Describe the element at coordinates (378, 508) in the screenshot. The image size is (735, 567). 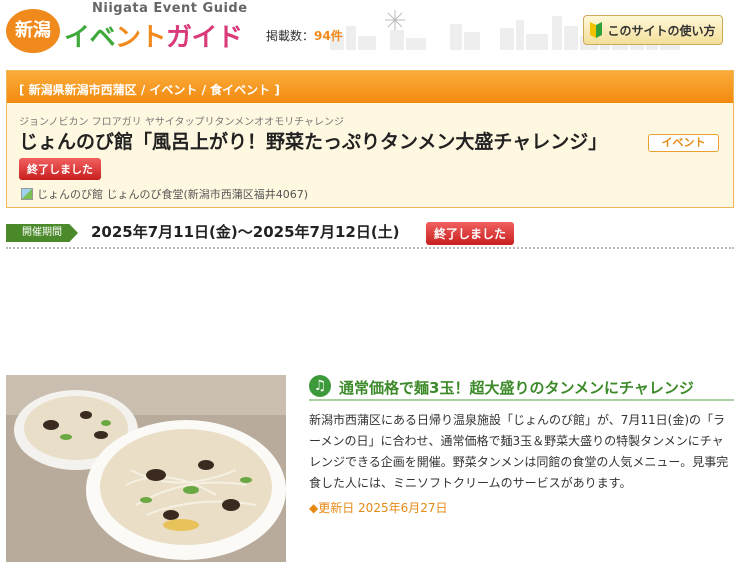
I see `updated-date: ◆更新日 2025年6月27日` at that location.